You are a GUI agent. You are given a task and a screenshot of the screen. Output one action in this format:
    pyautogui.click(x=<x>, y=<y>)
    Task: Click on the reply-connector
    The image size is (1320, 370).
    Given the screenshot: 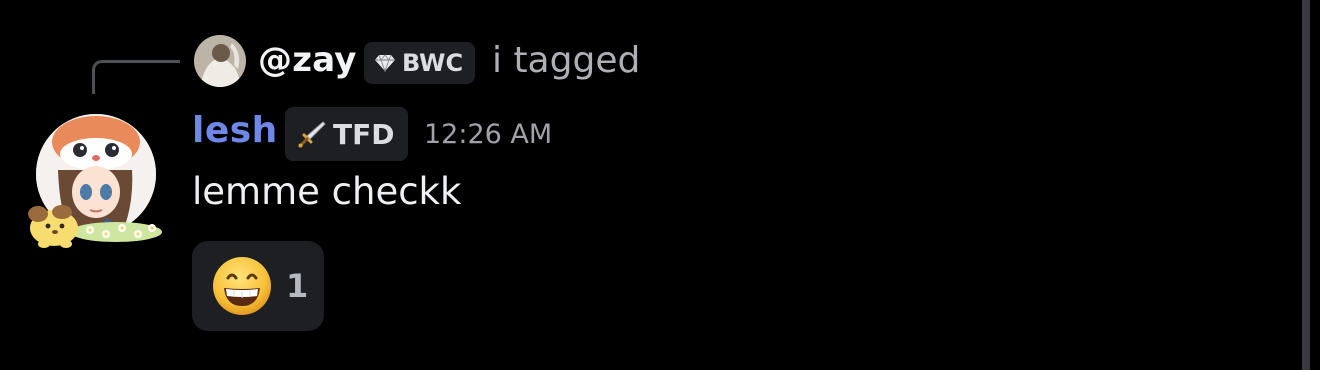 What is the action you would take?
    pyautogui.click(x=136, y=77)
    